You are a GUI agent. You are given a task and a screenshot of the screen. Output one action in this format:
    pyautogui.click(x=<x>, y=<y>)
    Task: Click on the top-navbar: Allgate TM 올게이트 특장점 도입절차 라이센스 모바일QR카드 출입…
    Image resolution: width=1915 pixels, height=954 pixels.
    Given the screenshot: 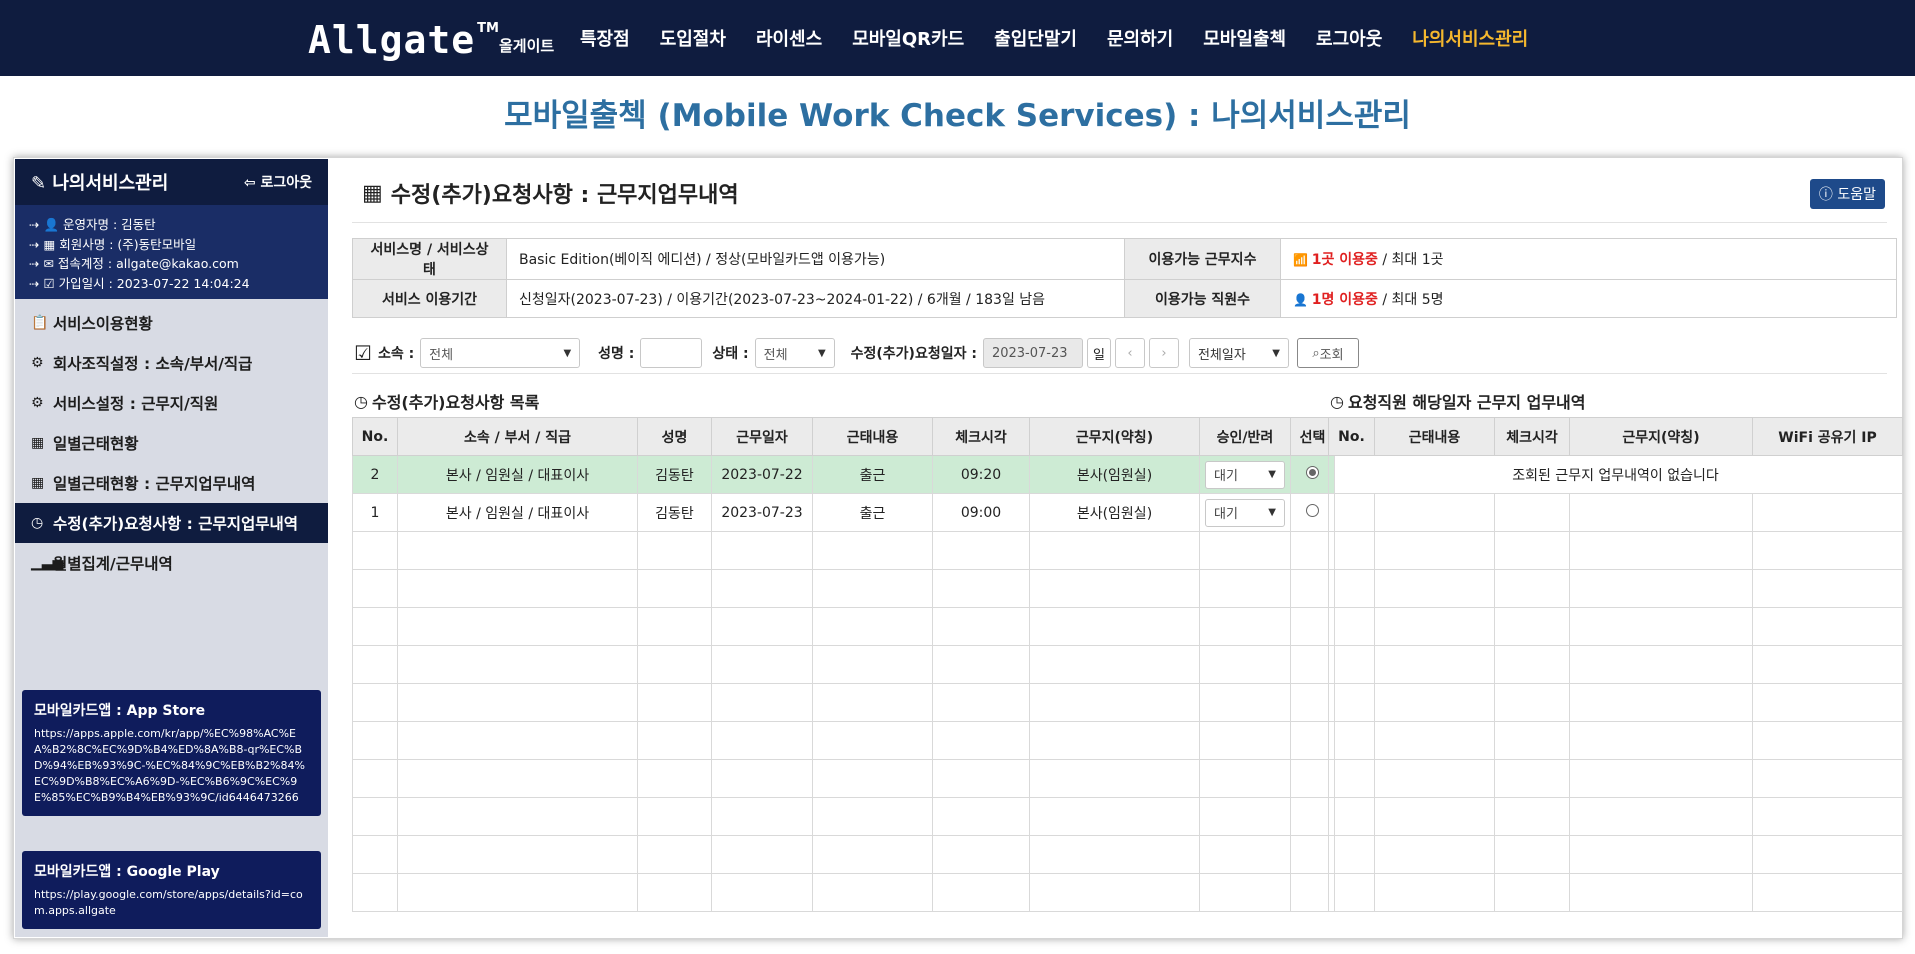 What is the action you would take?
    pyautogui.click(x=957, y=38)
    